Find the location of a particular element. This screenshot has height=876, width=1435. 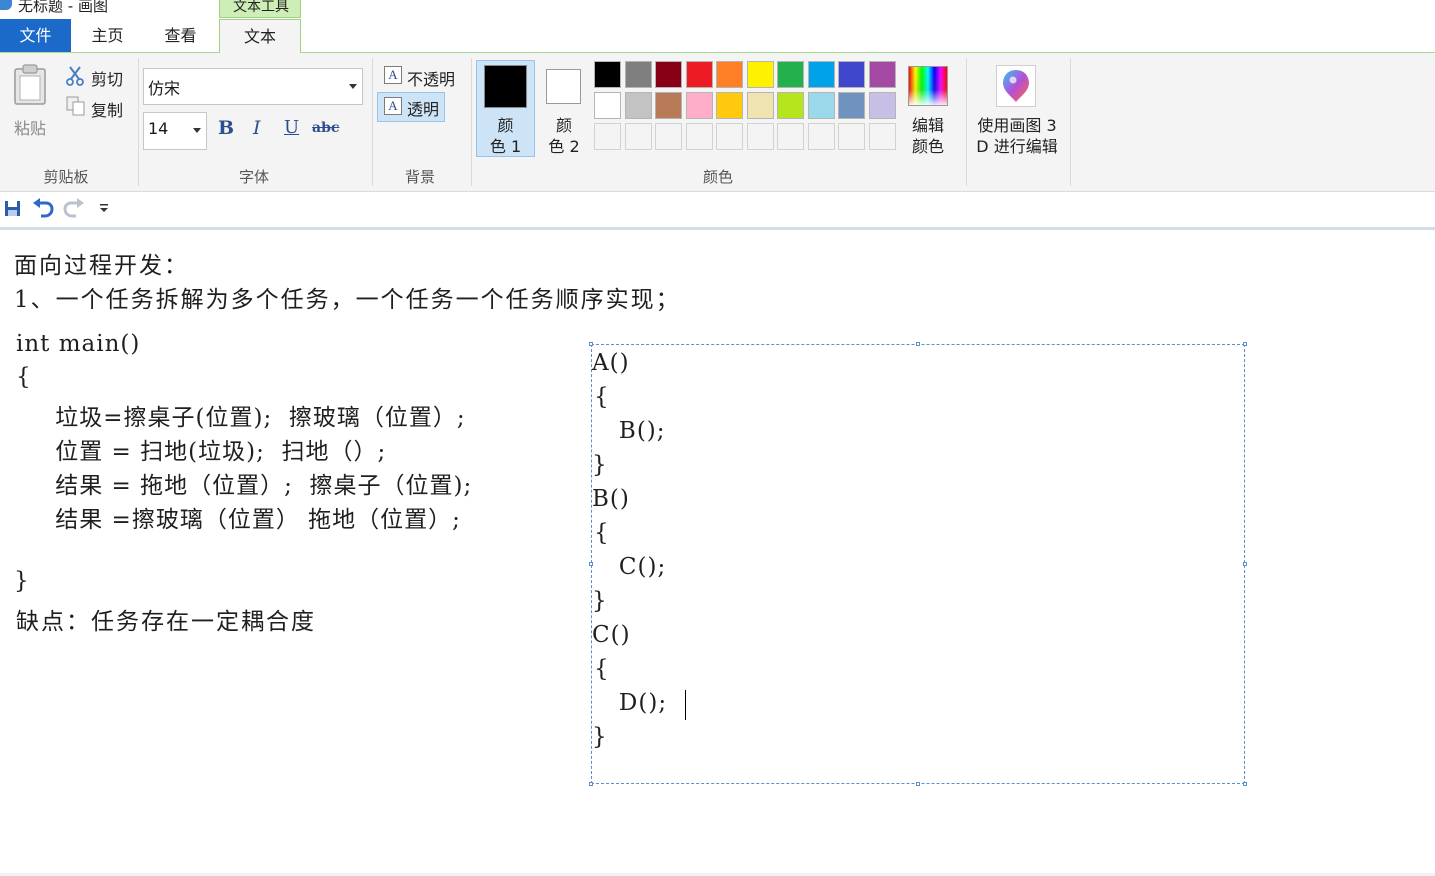

font-family-dropdown: 仿宋 is located at coordinates (253, 86).